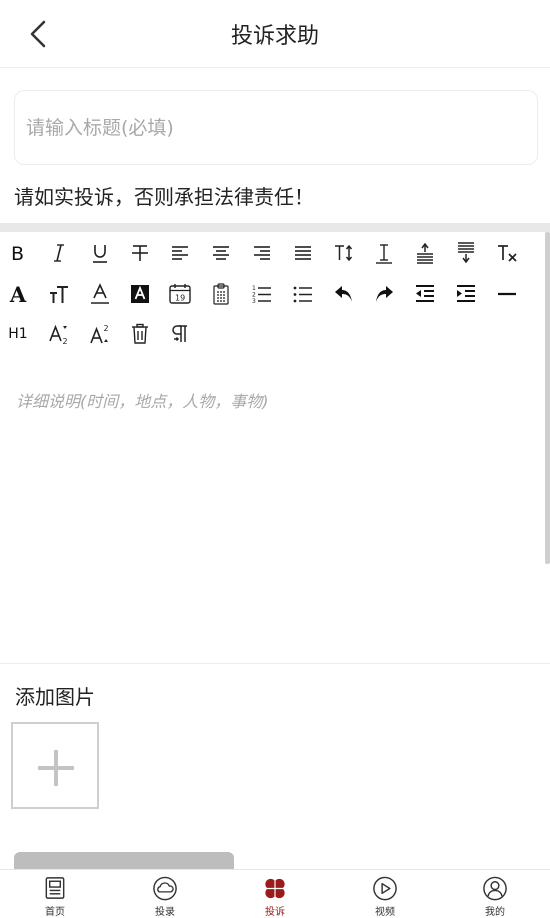 Image resolution: width=550 pixels, height=918 pixels. I want to click on header-bar: 投诉求助, so click(275, 34).